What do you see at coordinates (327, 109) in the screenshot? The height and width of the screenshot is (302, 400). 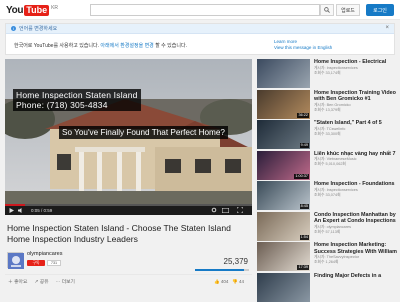 I see `related-video-views: 조회수 13,379회` at bounding box center [327, 109].